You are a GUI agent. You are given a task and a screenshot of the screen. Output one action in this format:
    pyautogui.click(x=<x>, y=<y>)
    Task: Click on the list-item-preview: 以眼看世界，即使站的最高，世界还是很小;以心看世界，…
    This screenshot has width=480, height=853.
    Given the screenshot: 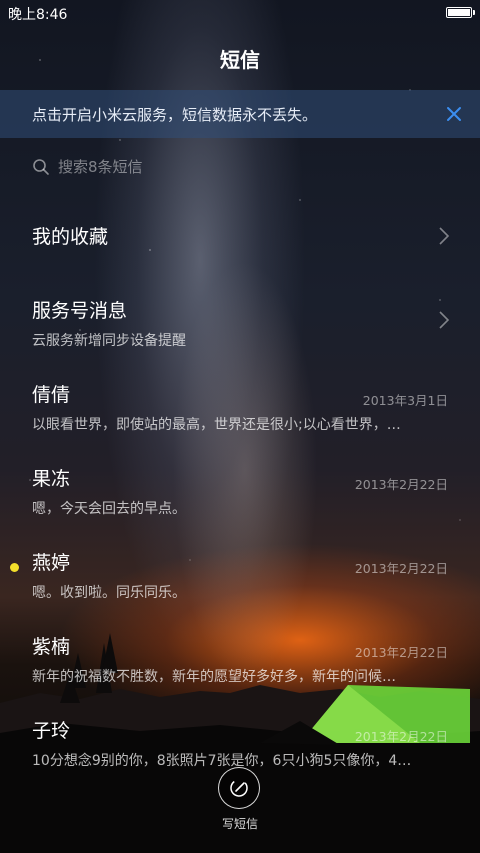 What is the action you would take?
    pyautogui.click(x=216, y=425)
    